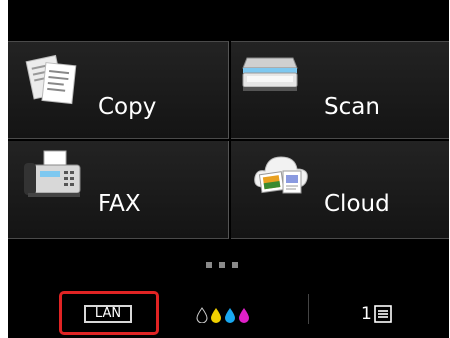 The width and height of the screenshot is (450, 338). Describe the element at coordinates (270, 78) in the screenshot. I see `scanner-icon` at that location.